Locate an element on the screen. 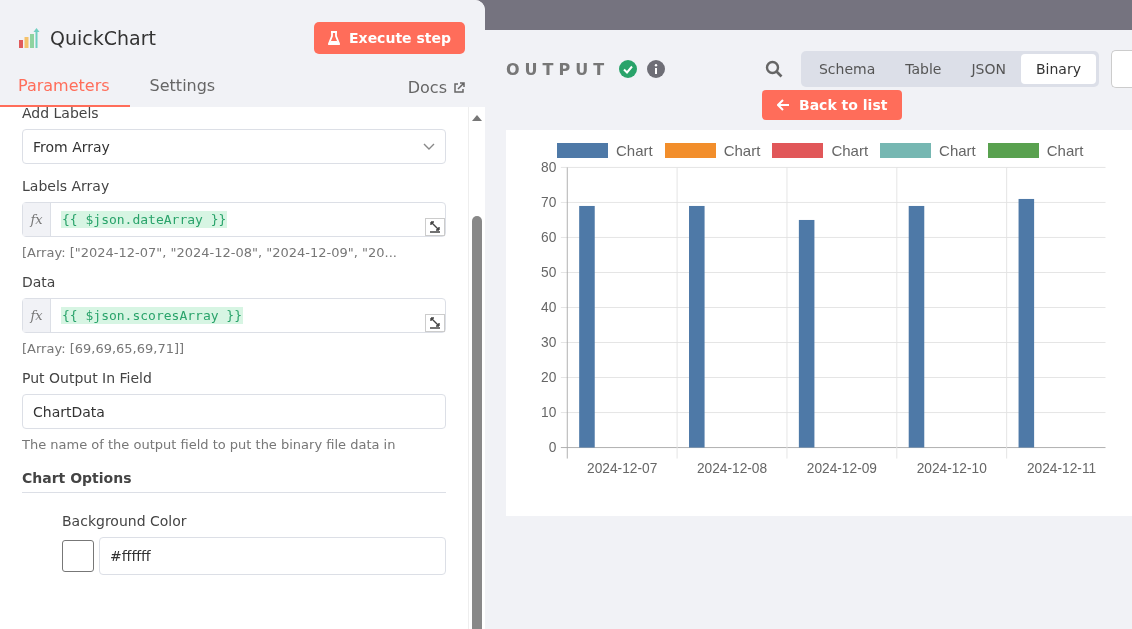 The width and height of the screenshot is (1132, 629). expression-value: {{ $json.scoresArray }} is located at coordinates (152, 315).